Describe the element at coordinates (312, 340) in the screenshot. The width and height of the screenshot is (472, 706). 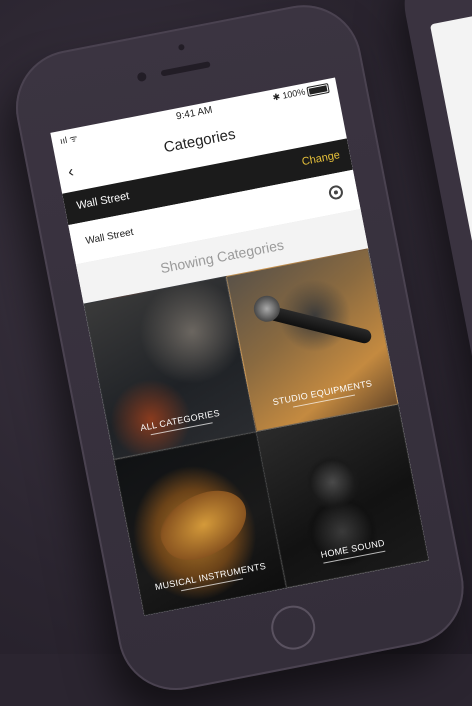
I see `category-tile-studio-equipments: STUDIO EQUIPMENTS` at that location.